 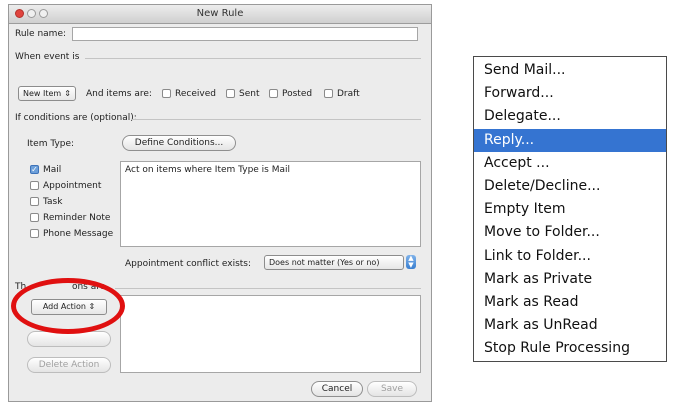 I want to click on menu-item-empty-item: Empty Item, so click(x=570, y=209).